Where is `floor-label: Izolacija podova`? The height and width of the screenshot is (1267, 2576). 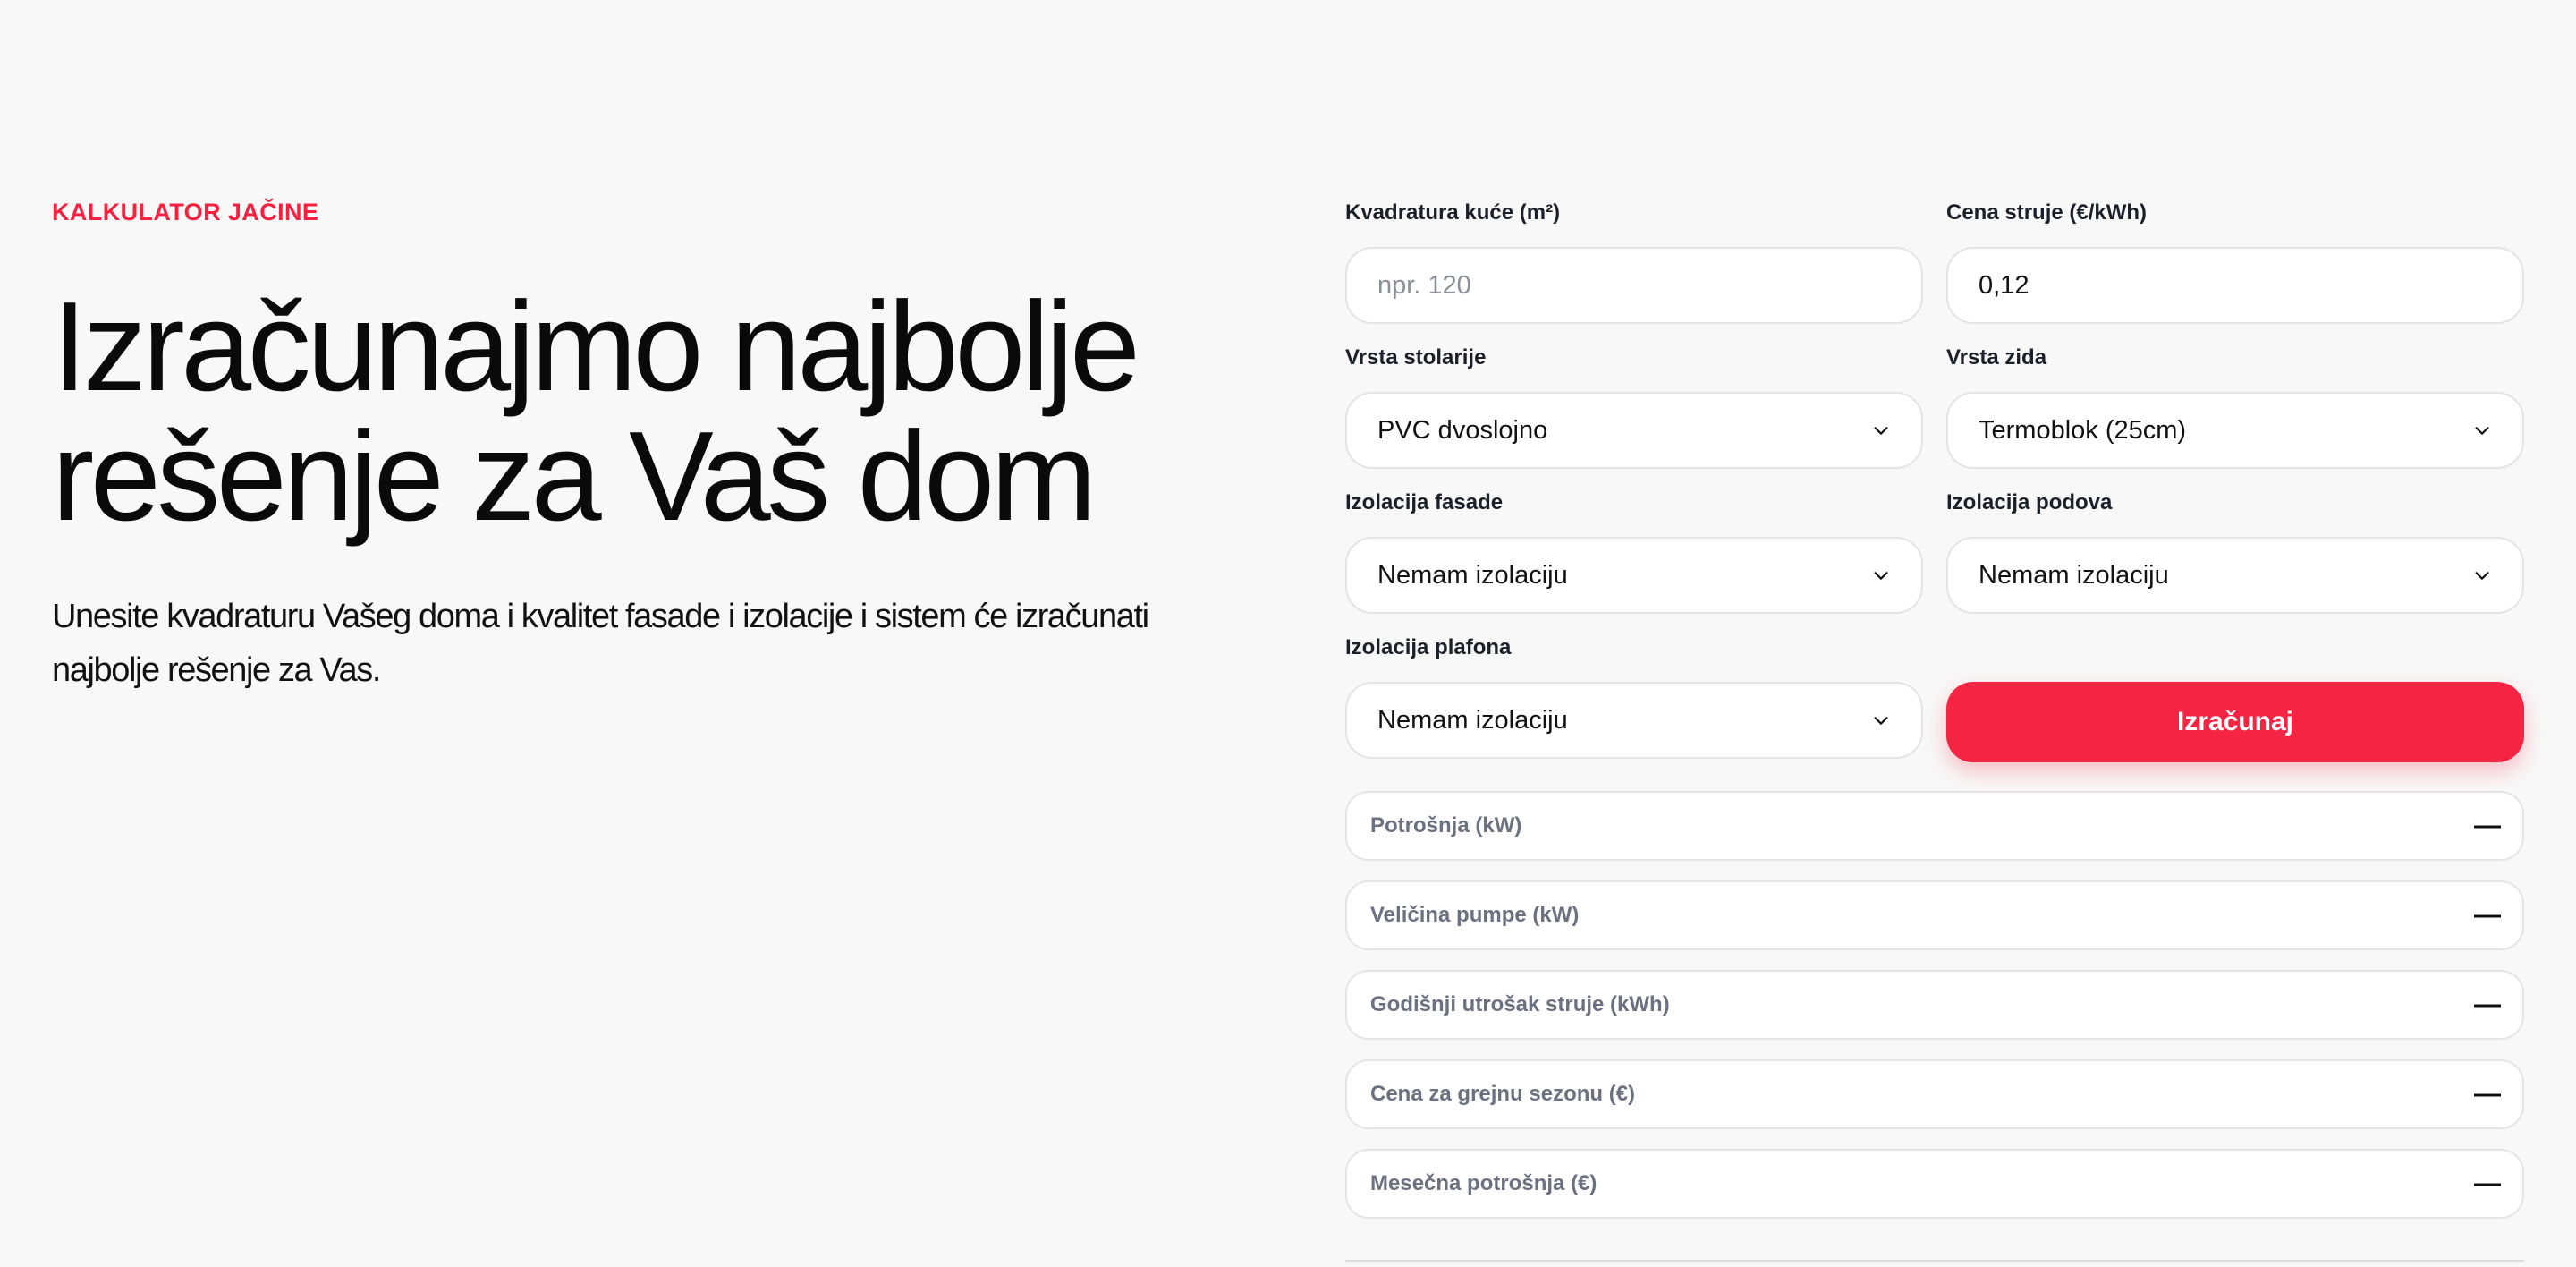 floor-label: Izolacija podova is located at coordinates (2029, 502).